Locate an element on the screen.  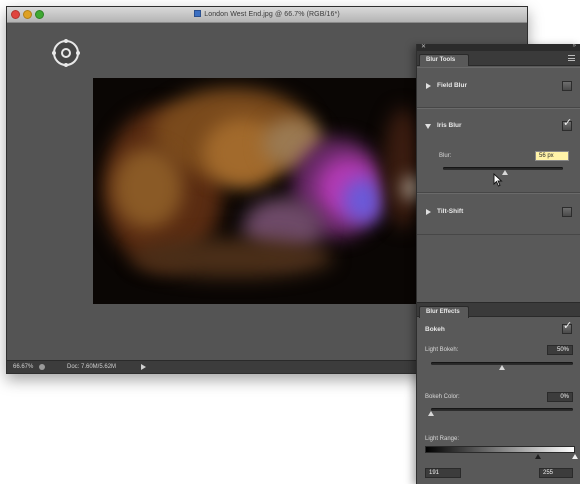
iris-pin-icon is located at coordinates (66, 53).